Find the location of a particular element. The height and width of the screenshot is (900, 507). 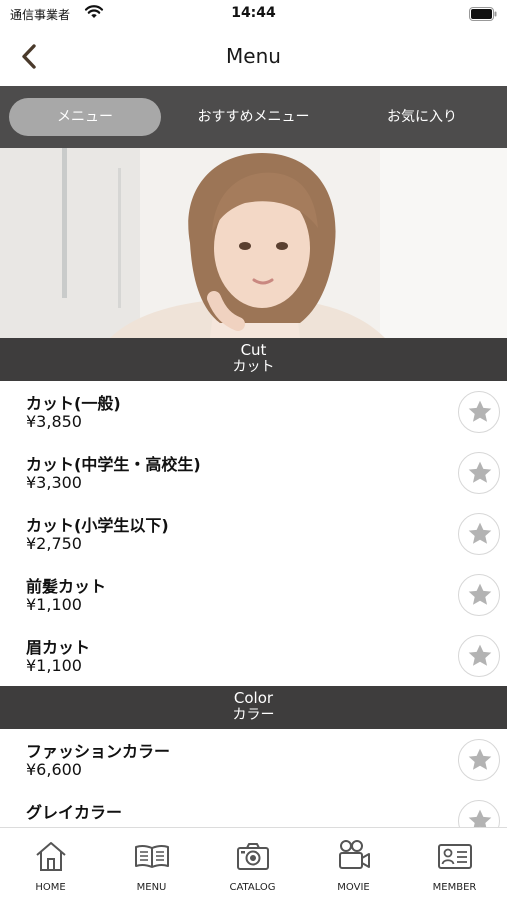

nav-label: MEMBER is located at coordinates (454, 887).